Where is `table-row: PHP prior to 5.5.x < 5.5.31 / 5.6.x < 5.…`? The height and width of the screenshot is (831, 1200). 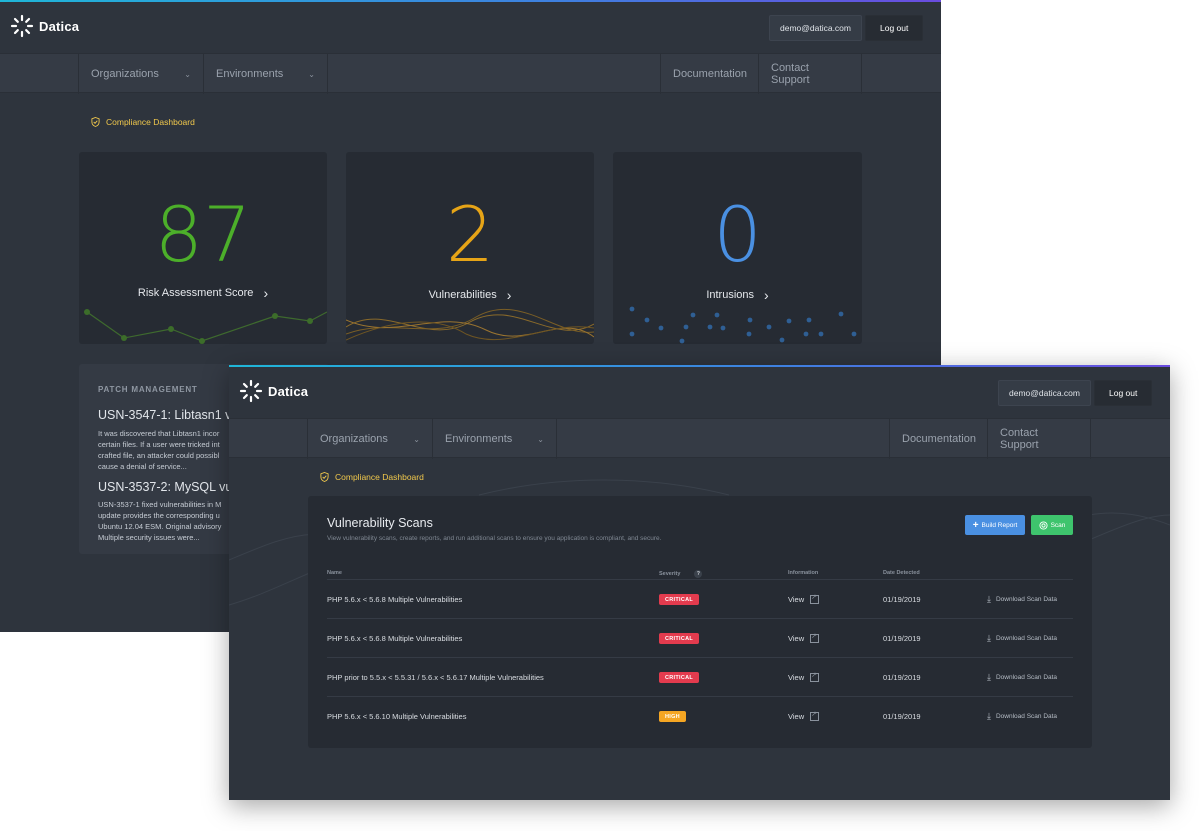
table-row: PHP prior to 5.5.x < 5.5.31 / 5.6.x < 5.… is located at coordinates (700, 676).